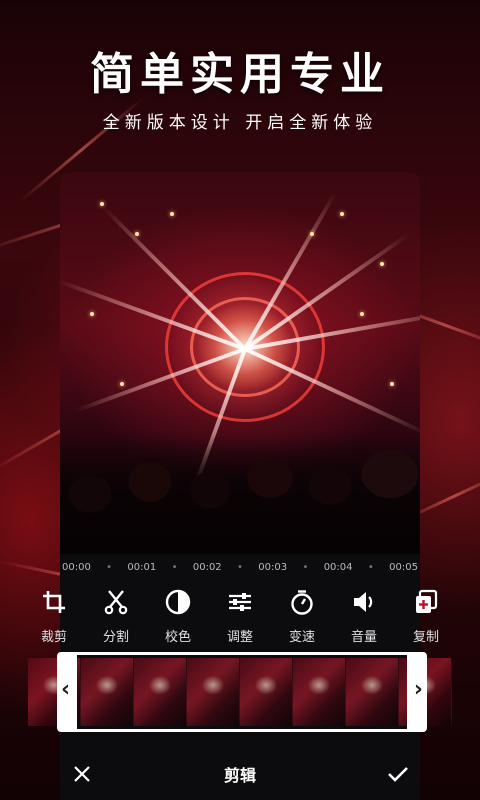 The height and width of the screenshot is (800, 480). I want to click on tool-adjust: 调整, so click(240, 616).